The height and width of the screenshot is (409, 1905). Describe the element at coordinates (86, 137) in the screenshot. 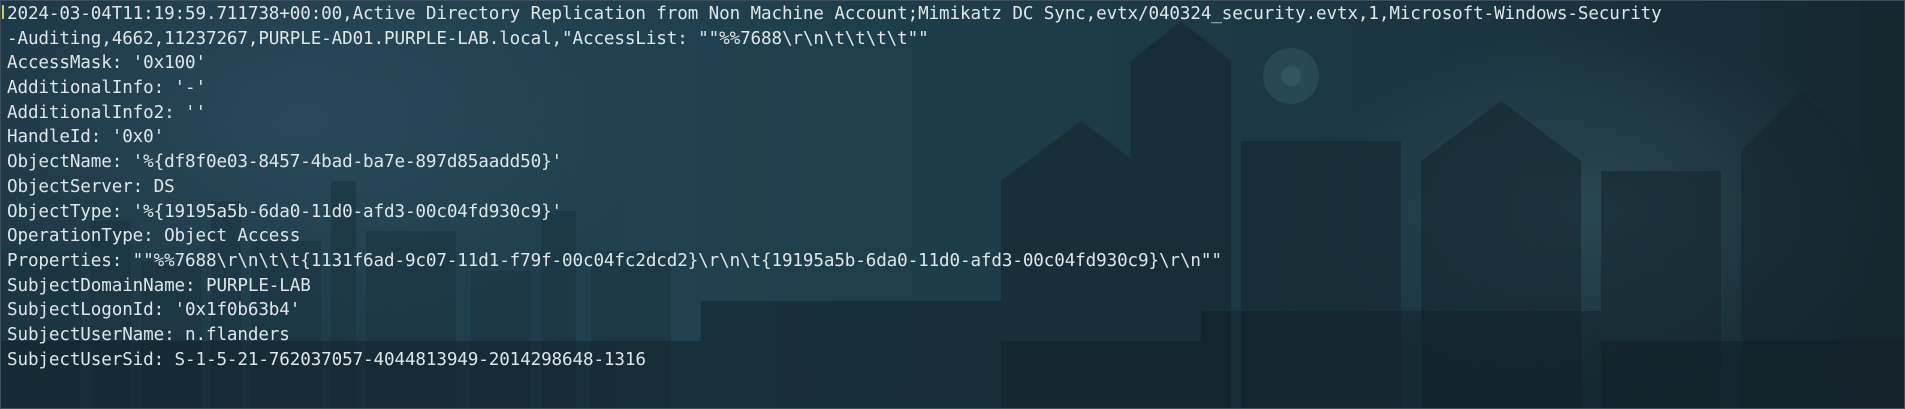

I see `output-line: HandleId: '0x0'` at that location.